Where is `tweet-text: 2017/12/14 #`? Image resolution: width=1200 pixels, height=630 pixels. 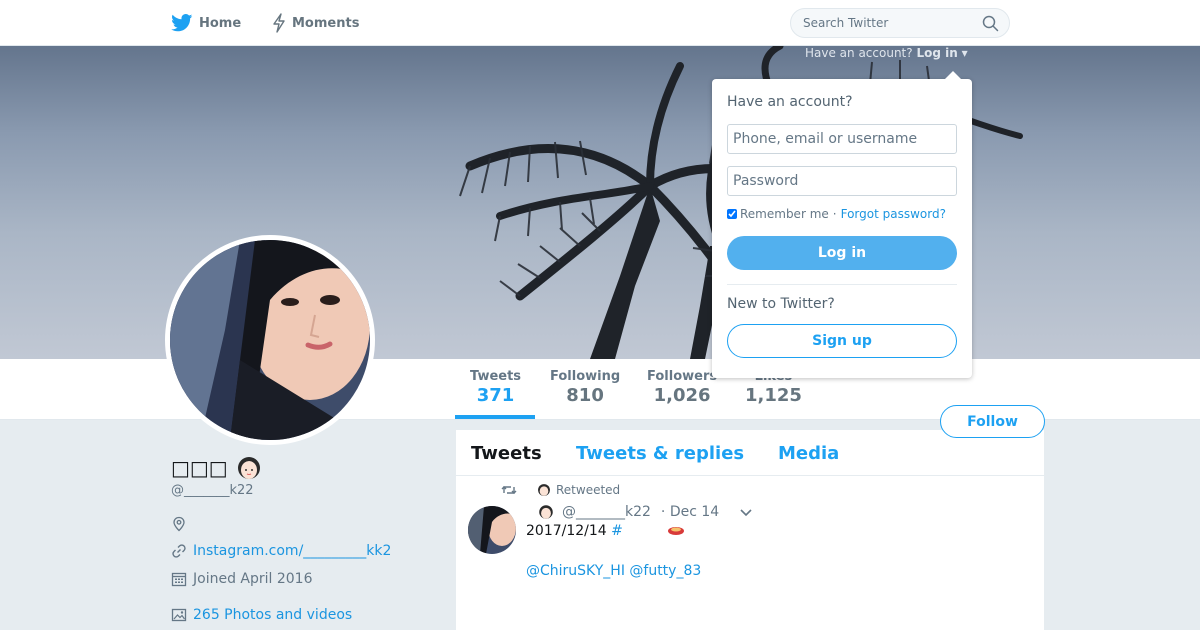
tweet-text: 2017/12/14 # is located at coordinates (605, 531).